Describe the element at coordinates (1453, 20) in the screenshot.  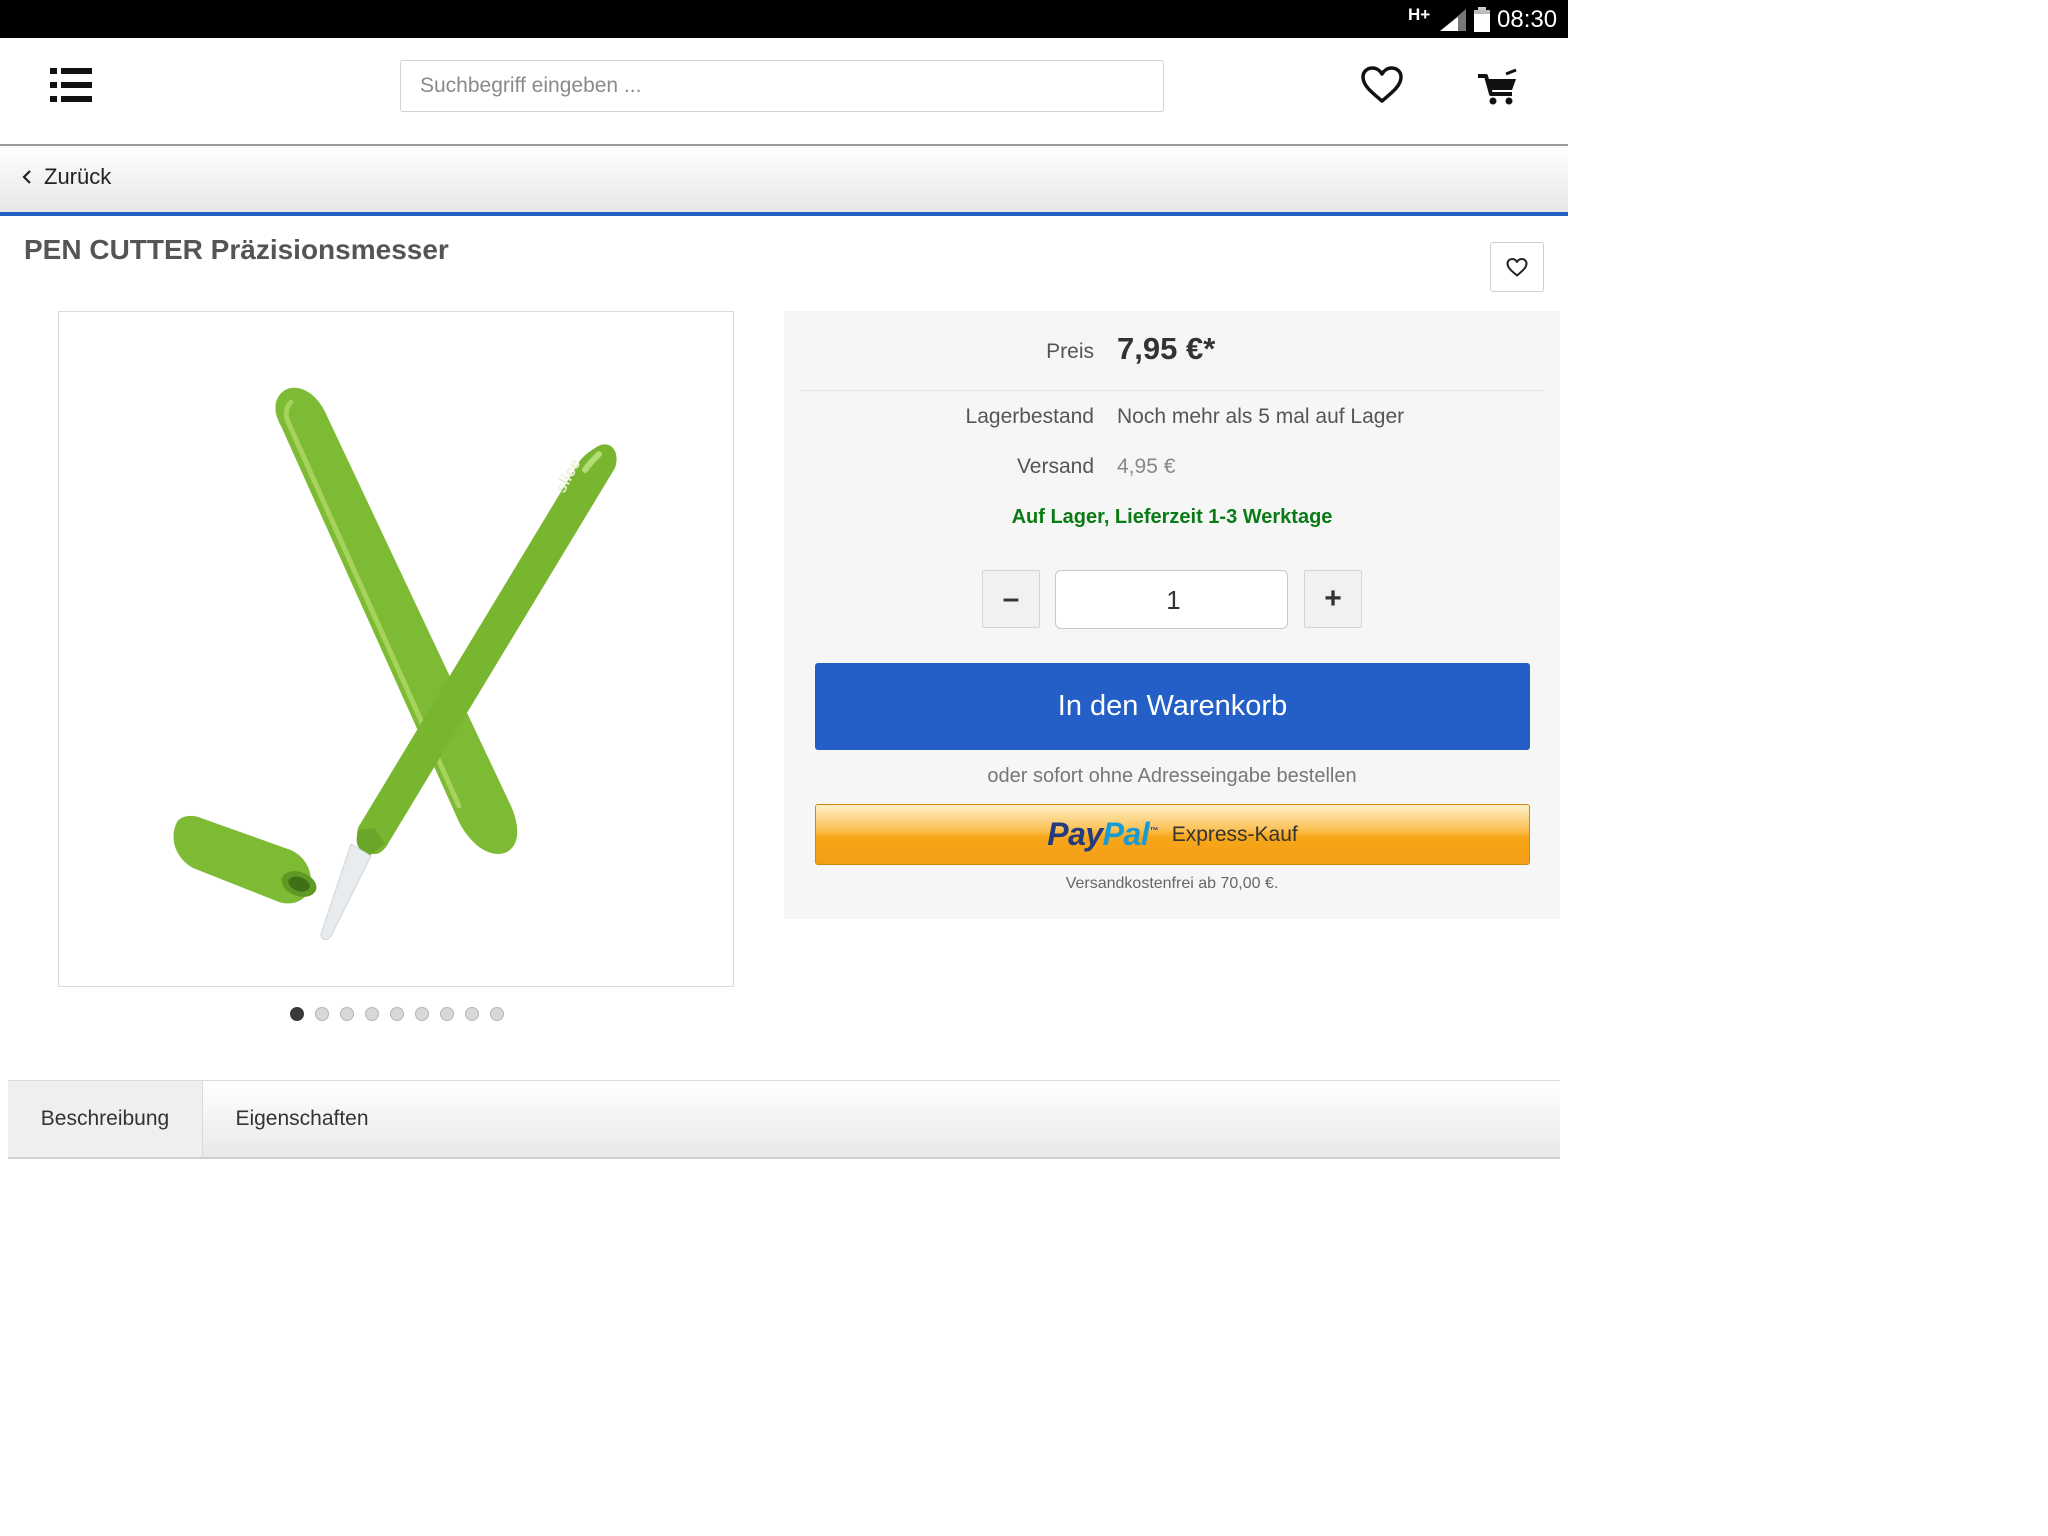
I see `signal-icon` at that location.